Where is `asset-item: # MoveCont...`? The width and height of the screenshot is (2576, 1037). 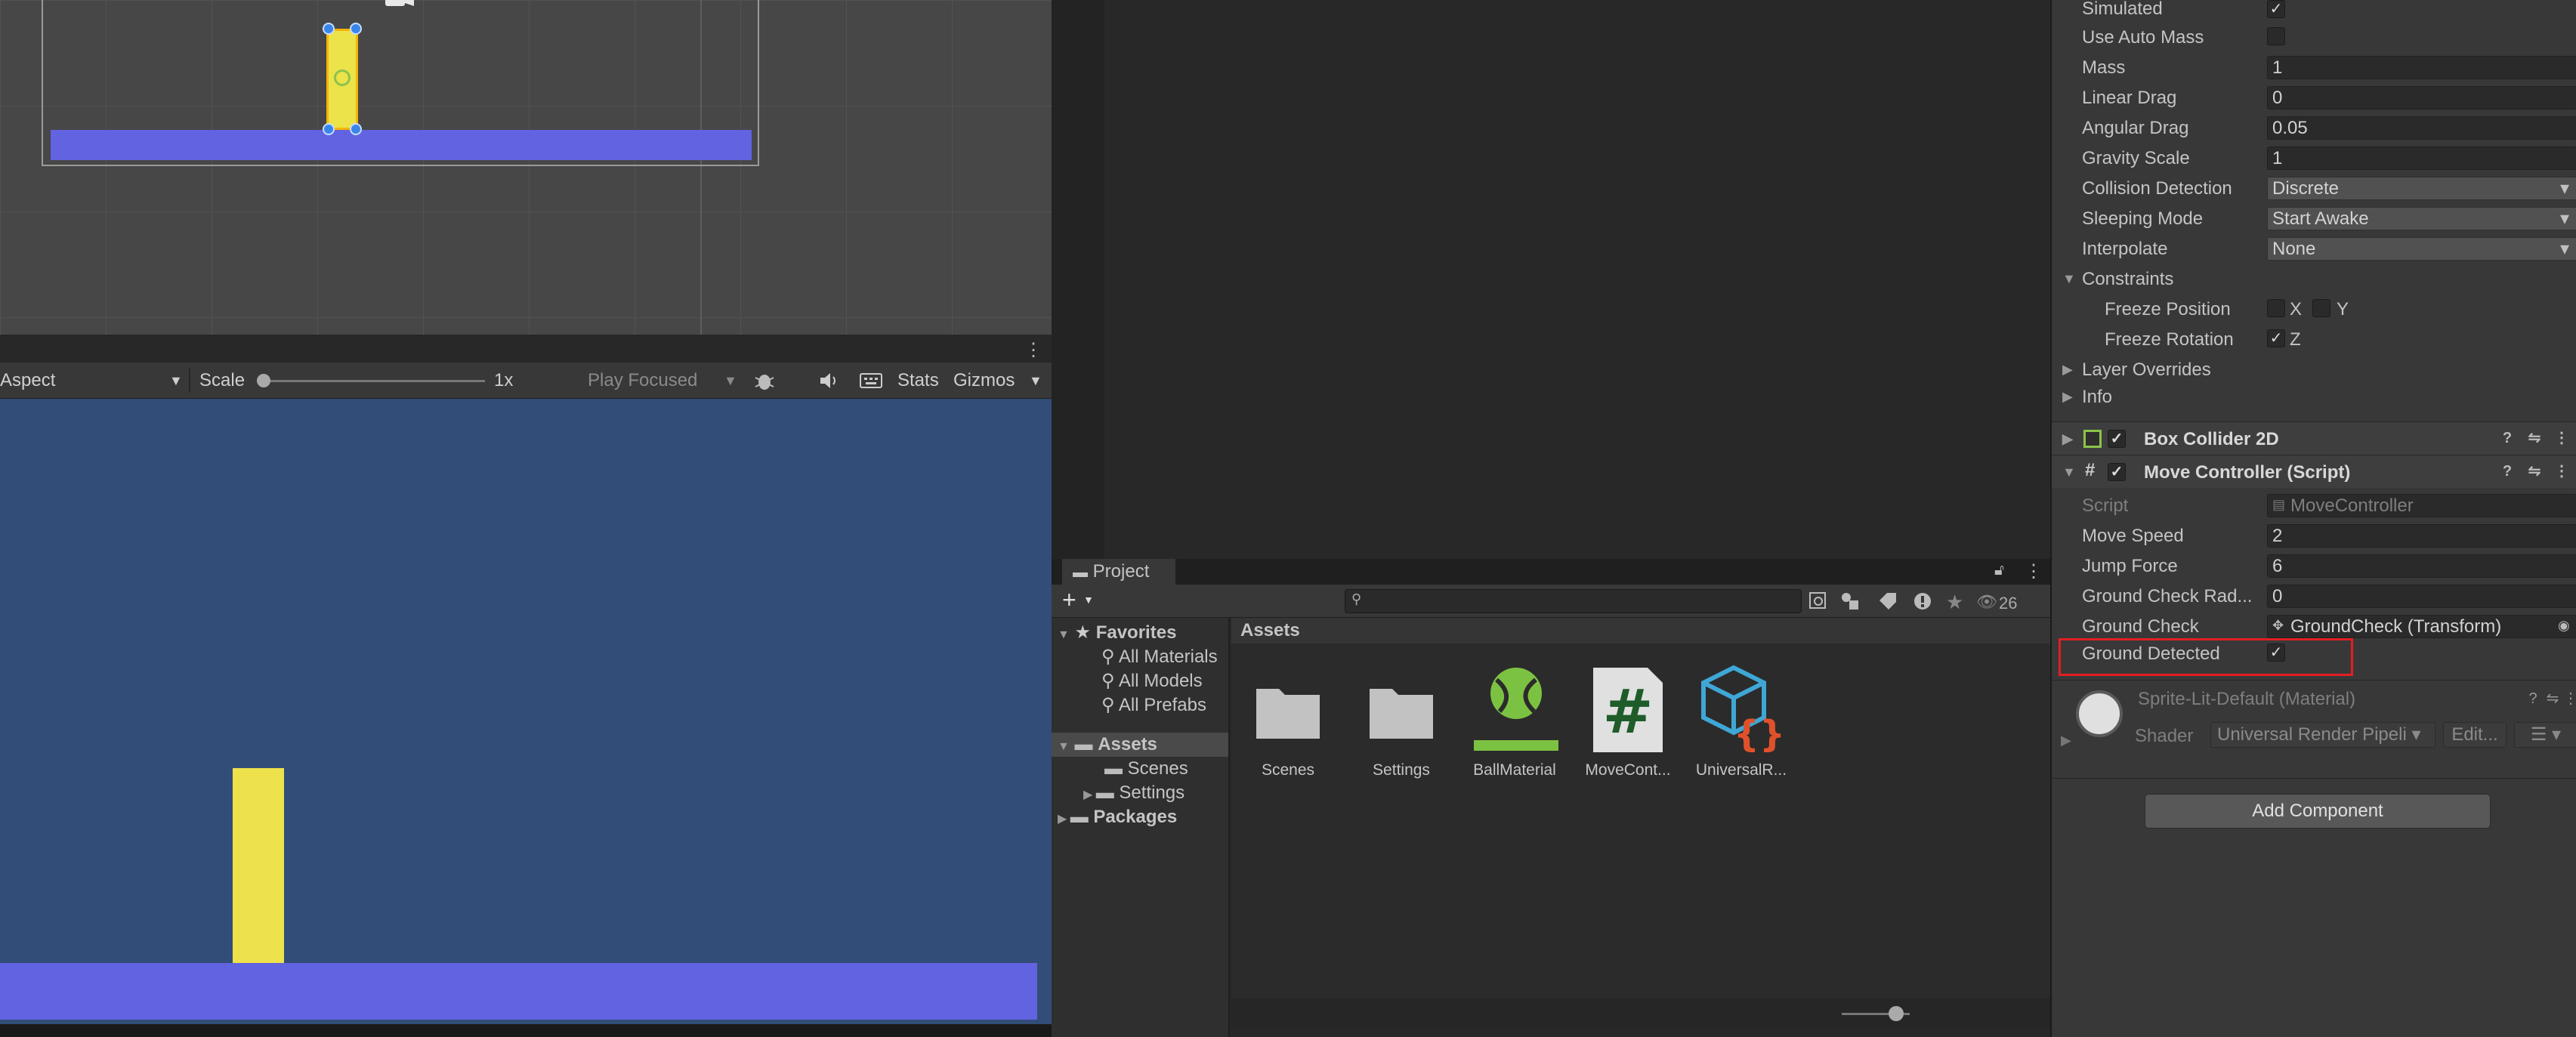
asset-item: # MoveCont... is located at coordinates (1628, 722).